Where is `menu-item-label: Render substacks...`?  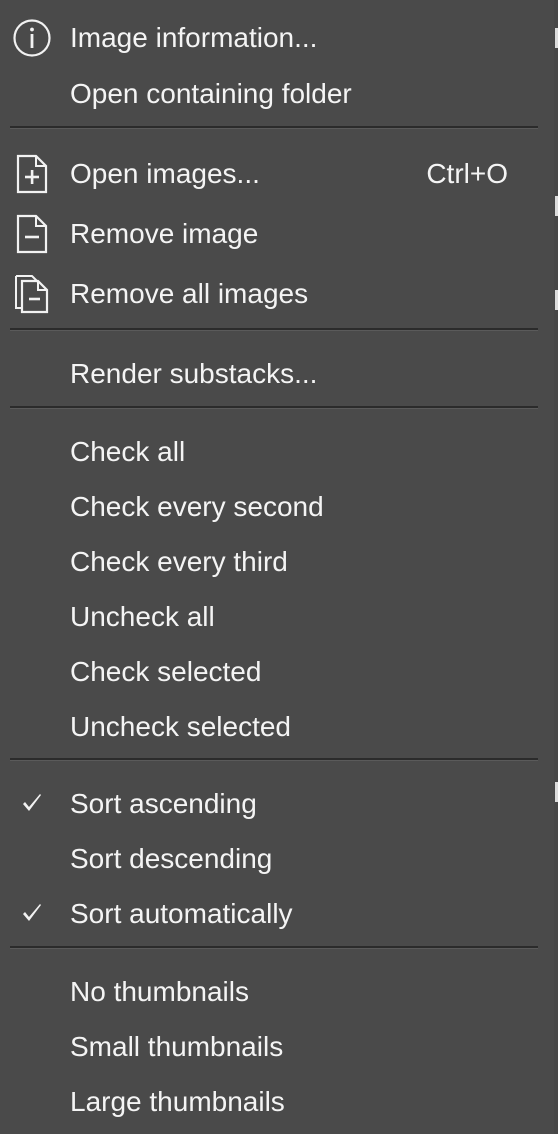 menu-item-label: Render substacks... is located at coordinates (194, 373).